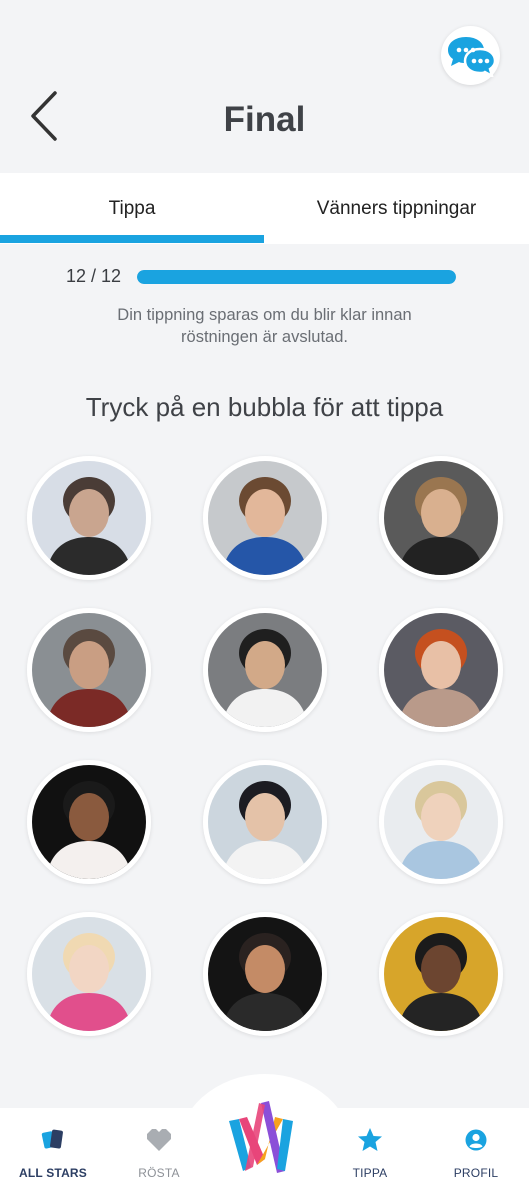 This screenshot has width=529, height=1200. What do you see at coordinates (264, 1137) in the screenshot?
I see `melodifestivalen-logo` at bounding box center [264, 1137].